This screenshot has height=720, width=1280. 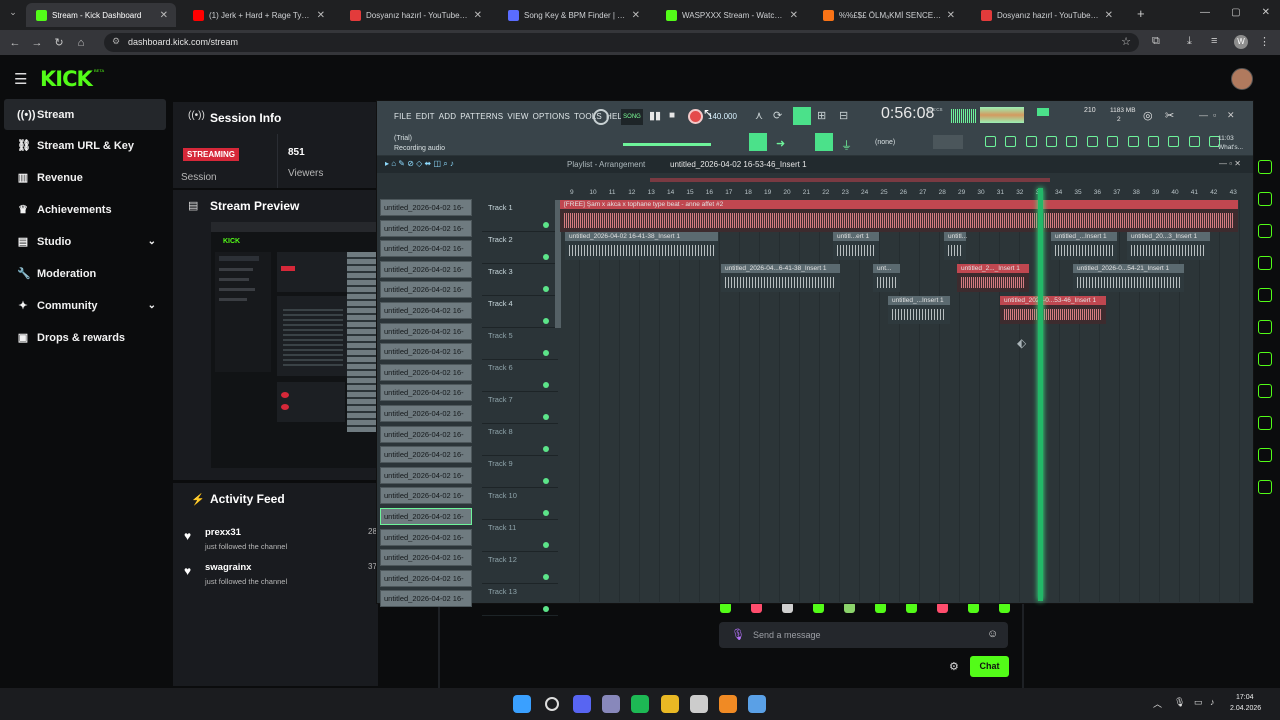 What do you see at coordinates (632, 117) in the screenshot?
I see `fl-pattern-mode: SONG` at bounding box center [632, 117].